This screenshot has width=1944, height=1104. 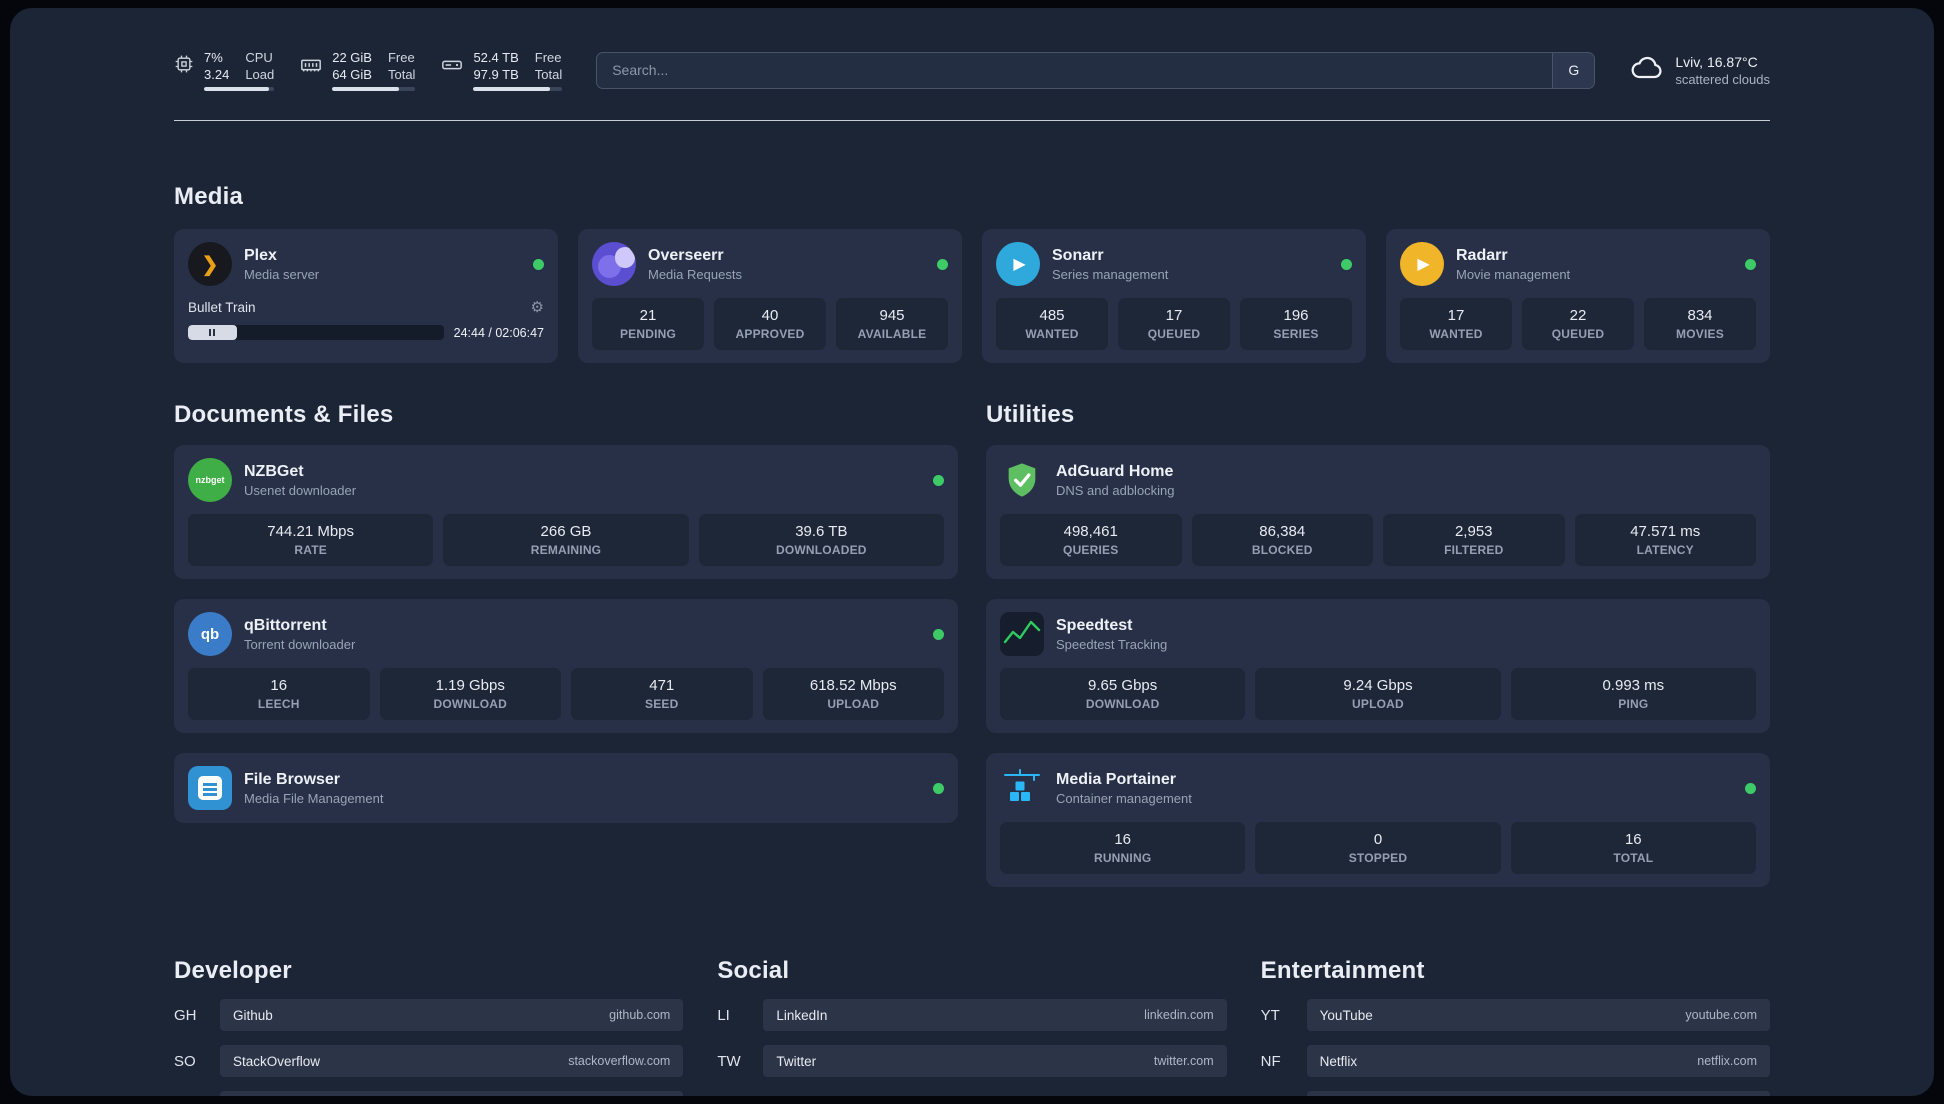 What do you see at coordinates (566, 788) in the screenshot?
I see `filebrowser-card: File Browser Media File Management` at bounding box center [566, 788].